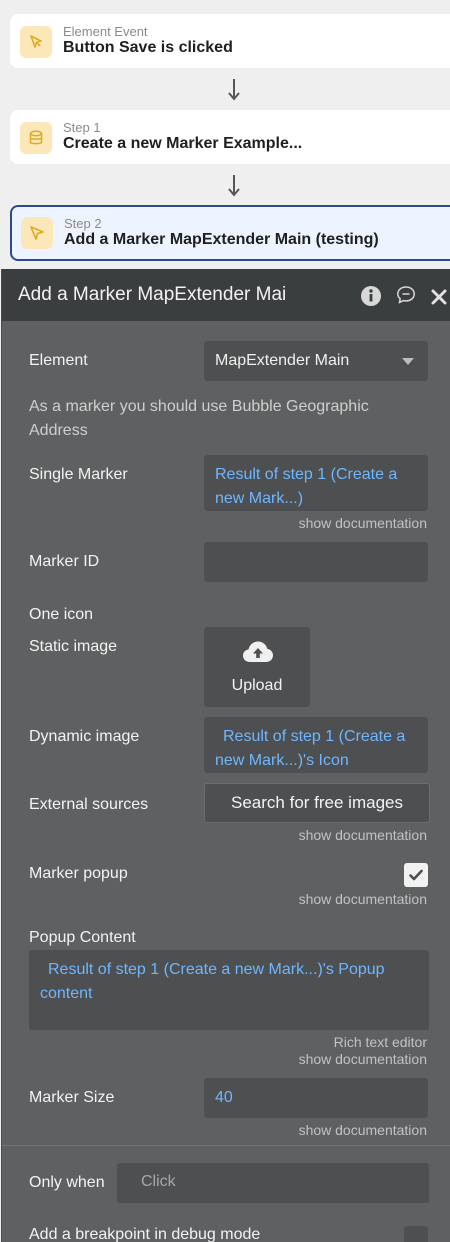 This screenshot has width=450, height=1242. What do you see at coordinates (226, 1145) in the screenshot?
I see `divider` at bounding box center [226, 1145].